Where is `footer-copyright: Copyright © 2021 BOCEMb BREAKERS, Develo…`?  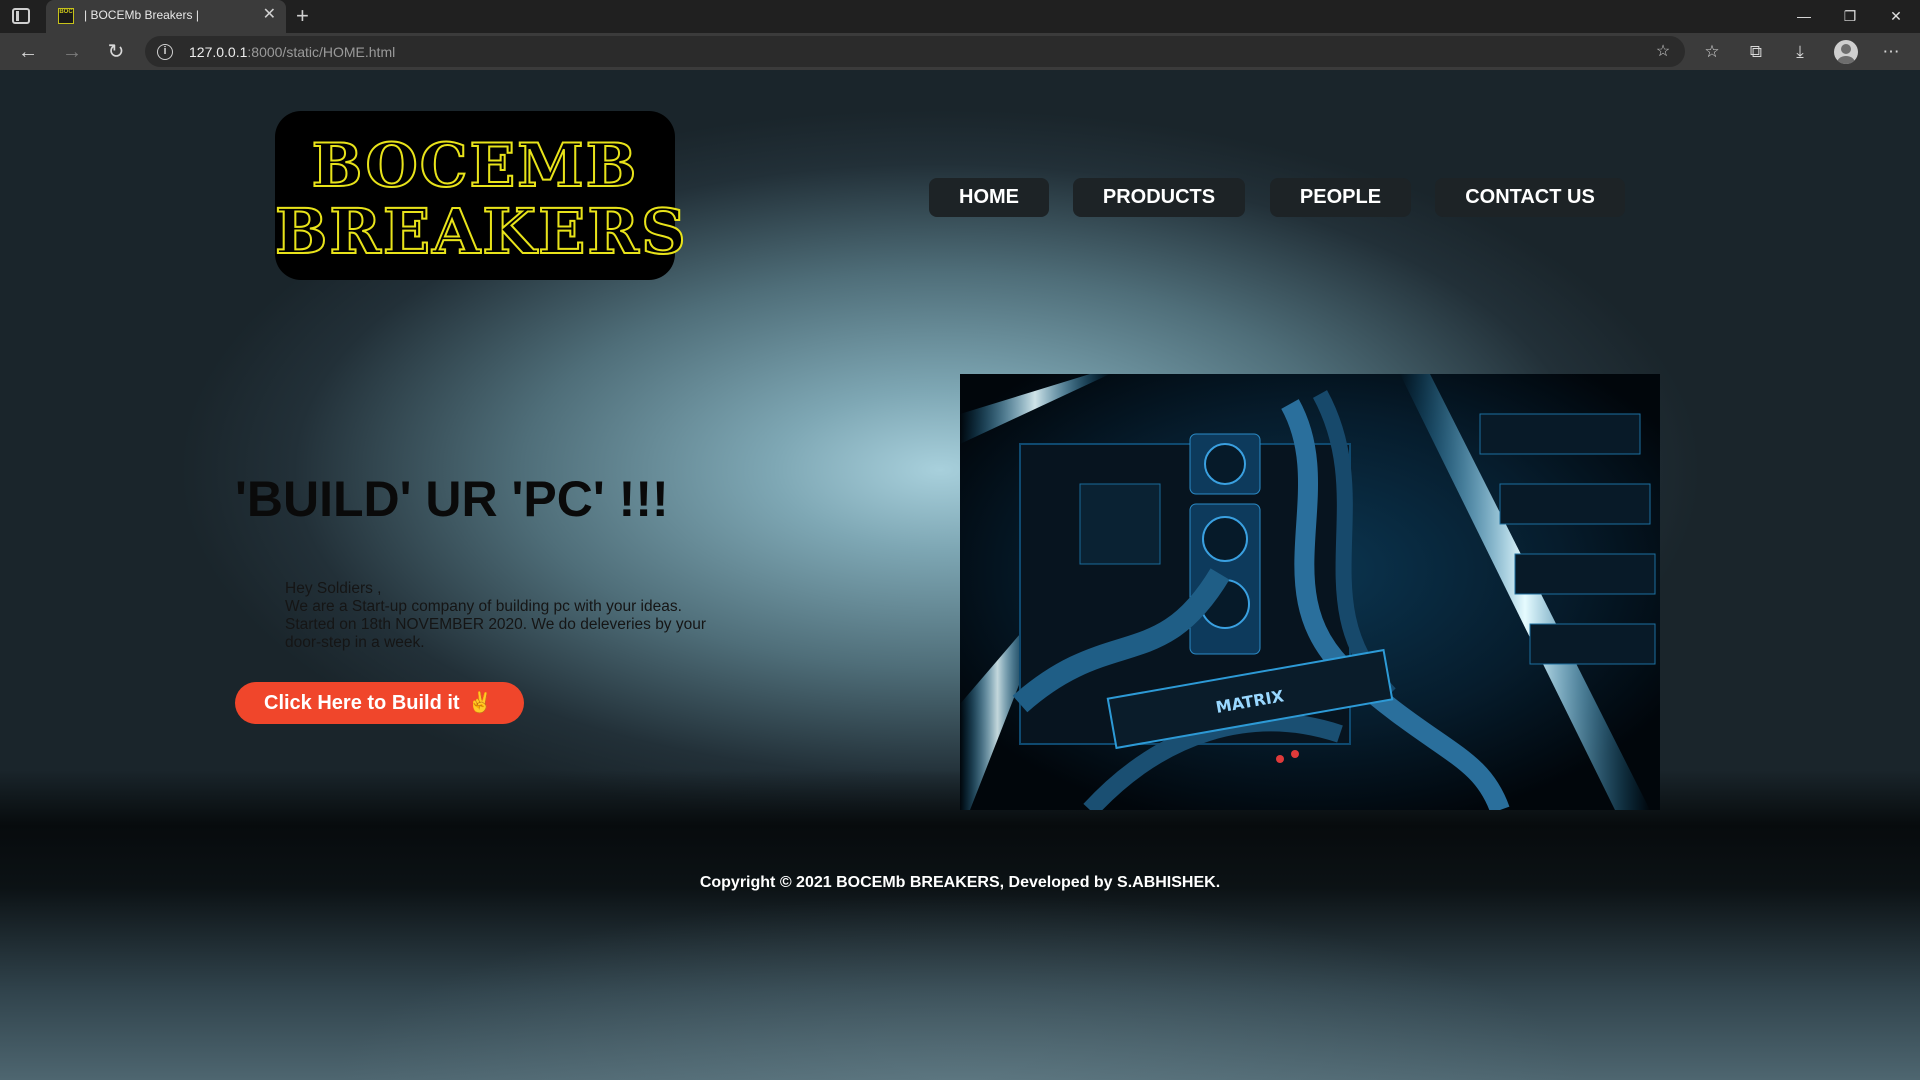 footer-copyright: Copyright © 2021 BOCEMb BREAKERS, Develo… is located at coordinates (960, 882).